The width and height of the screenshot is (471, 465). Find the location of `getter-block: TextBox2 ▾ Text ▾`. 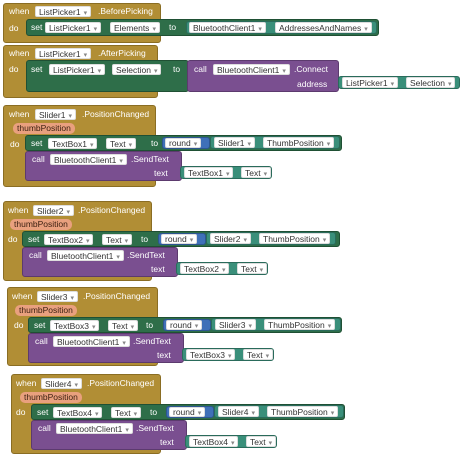

getter-block: TextBox2 ▾ Text ▾ is located at coordinates (222, 268).